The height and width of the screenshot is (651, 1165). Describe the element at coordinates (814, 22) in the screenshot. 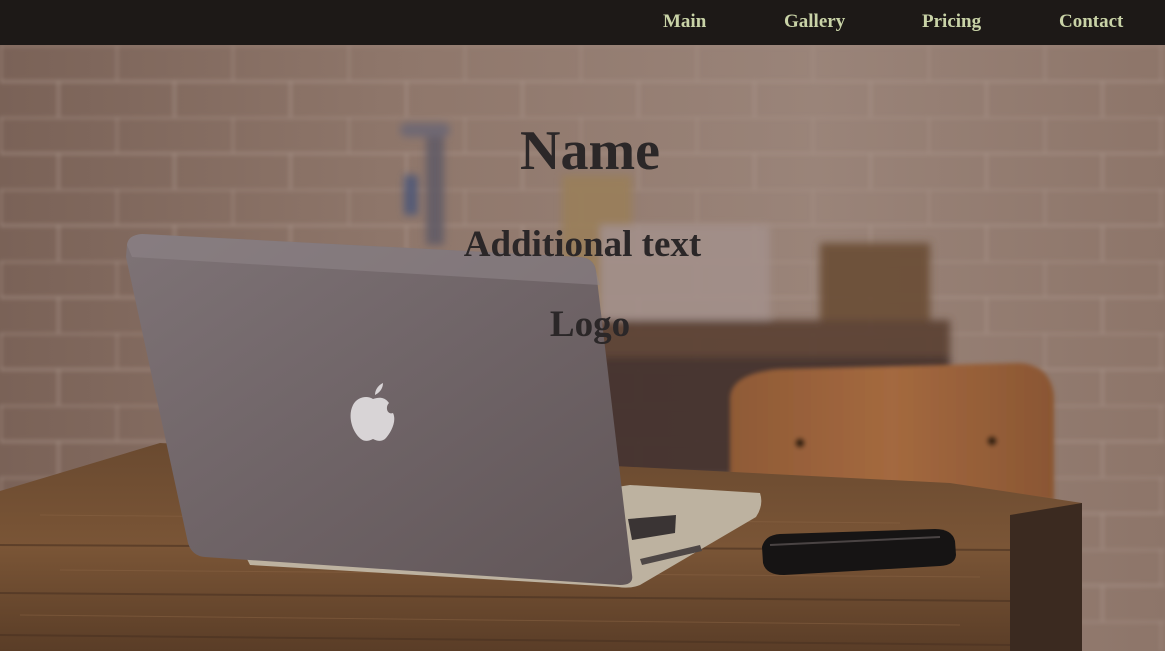

I see `nav-link-gallery: Gallery` at that location.